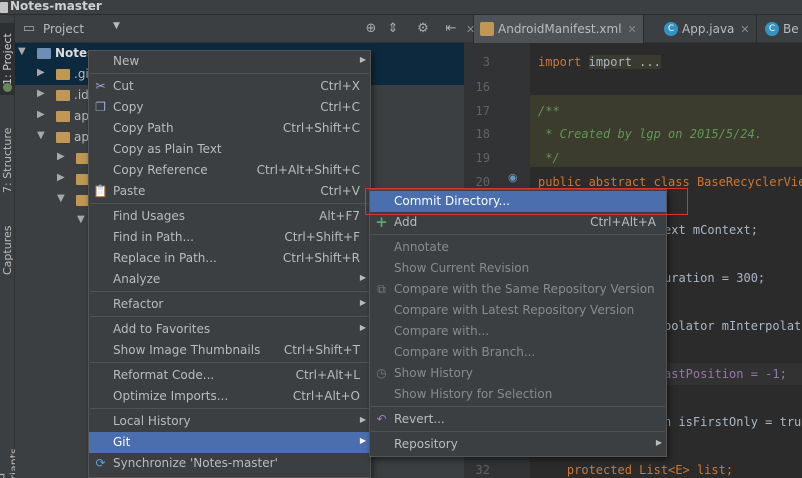  What do you see at coordinates (381, 222) in the screenshot?
I see `plus-icon: +` at bounding box center [381, 222].